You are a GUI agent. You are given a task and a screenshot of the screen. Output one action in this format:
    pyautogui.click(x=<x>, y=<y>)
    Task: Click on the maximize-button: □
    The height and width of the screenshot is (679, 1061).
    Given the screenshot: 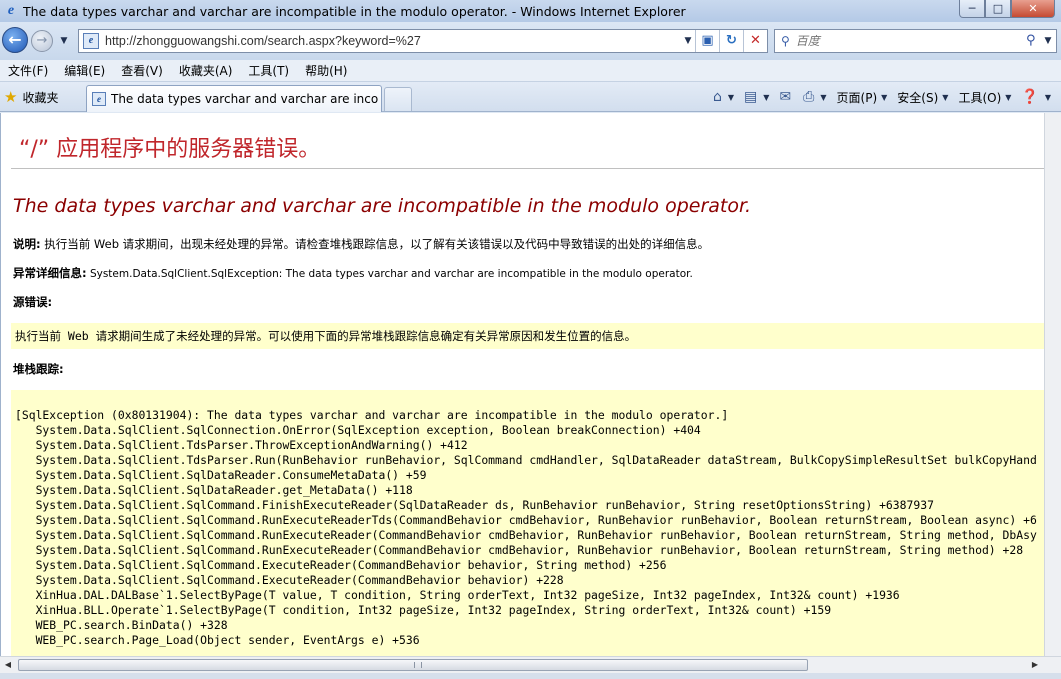 What is the action you would take?
    pyautogui.click(x=998, y=9)
    